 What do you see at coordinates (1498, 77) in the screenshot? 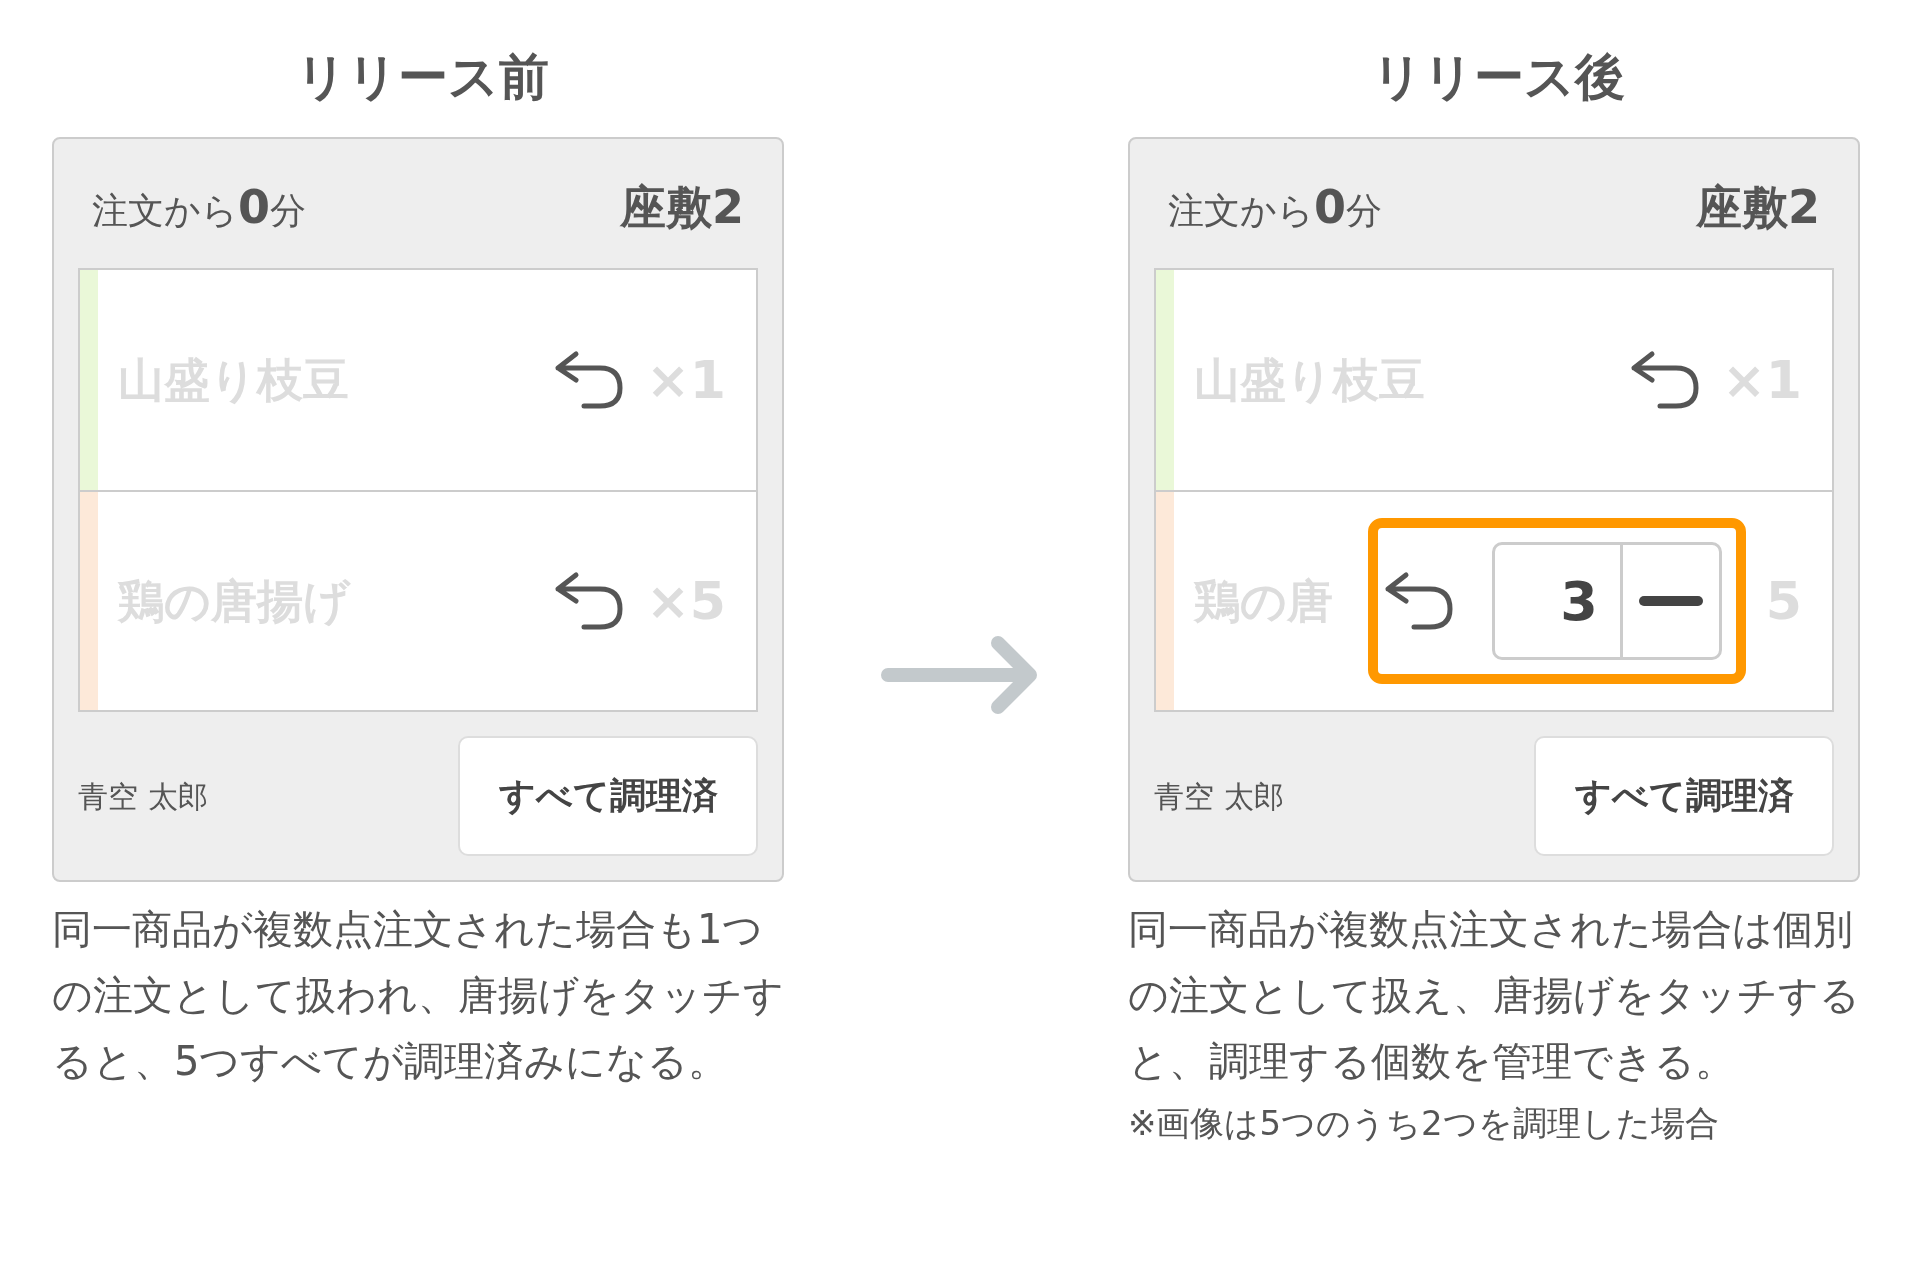
I see `panel-title: リリース後` at bounding box center [1498, 77].